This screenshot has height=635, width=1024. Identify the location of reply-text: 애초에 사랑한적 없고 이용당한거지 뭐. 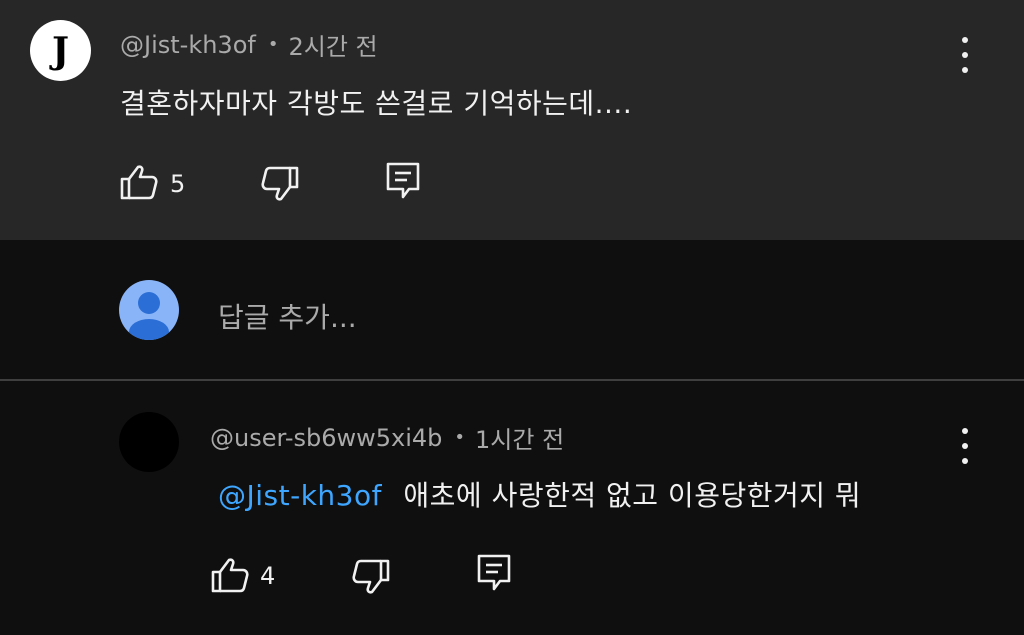
(632, 495).